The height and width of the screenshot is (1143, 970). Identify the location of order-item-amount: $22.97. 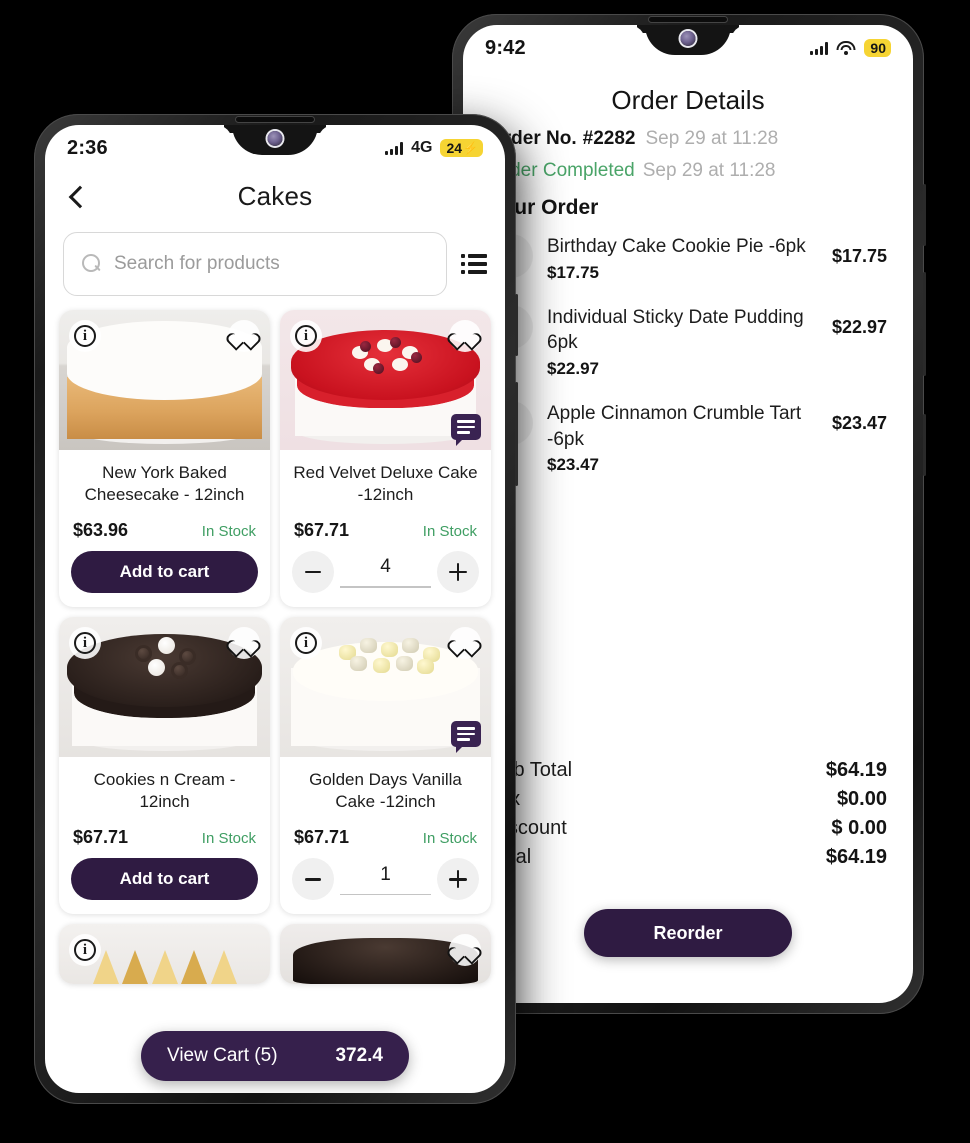
(859, 326).